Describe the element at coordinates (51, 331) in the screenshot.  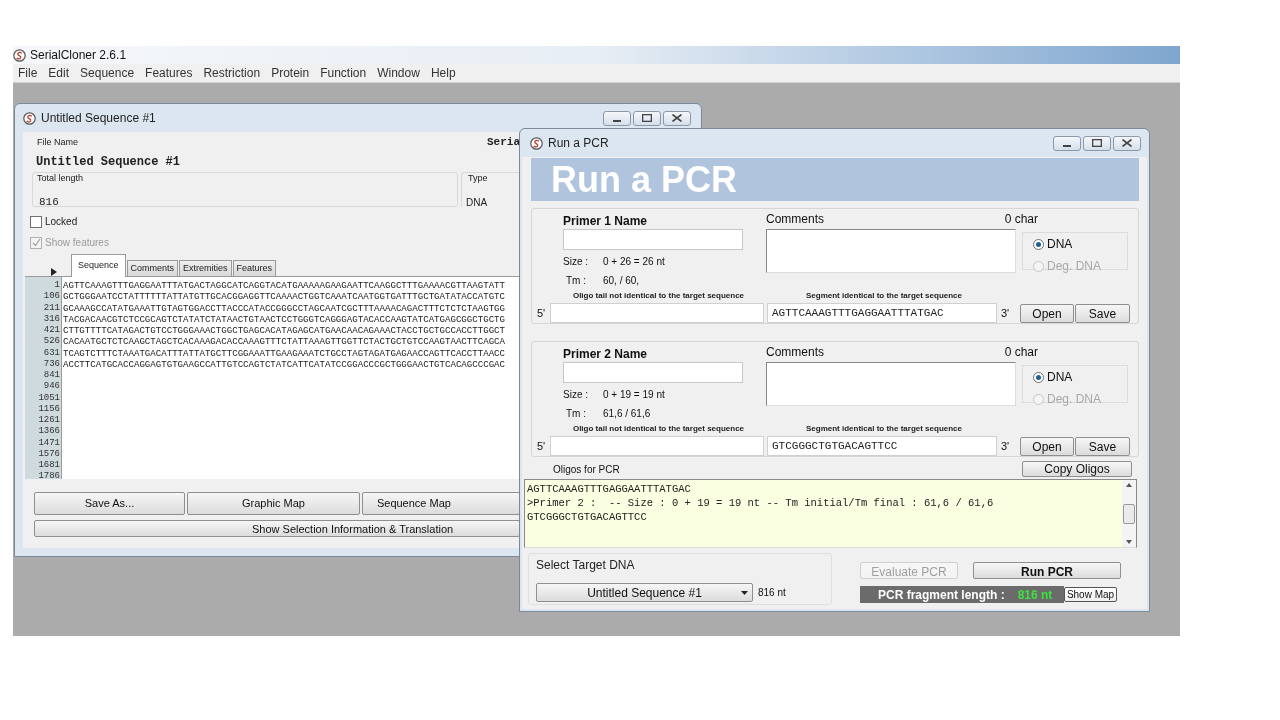
I see `line-number: 421` at that location.